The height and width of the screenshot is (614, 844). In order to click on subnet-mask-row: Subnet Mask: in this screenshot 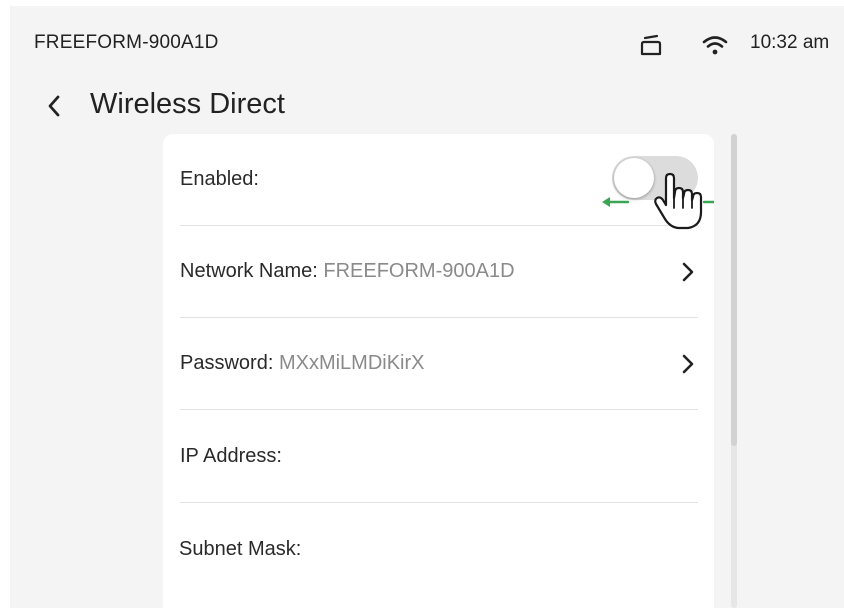, I will do `click(438, 550)`.